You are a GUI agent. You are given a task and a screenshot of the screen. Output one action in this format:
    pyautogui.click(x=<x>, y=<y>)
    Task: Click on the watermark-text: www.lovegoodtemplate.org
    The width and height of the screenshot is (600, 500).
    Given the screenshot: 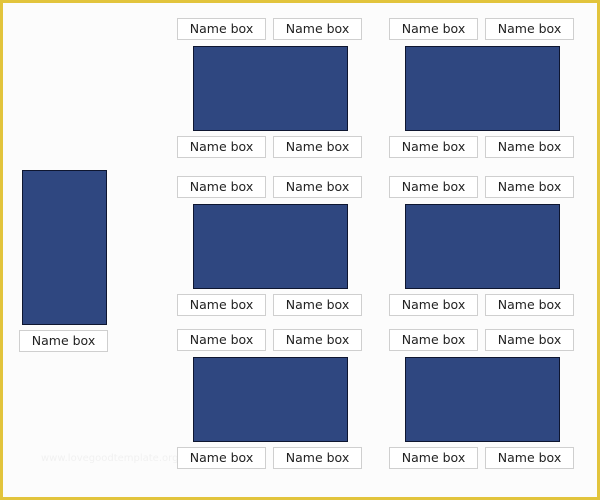 What is the action you would take?
    pyautogui.click(x=110, y=458)
    